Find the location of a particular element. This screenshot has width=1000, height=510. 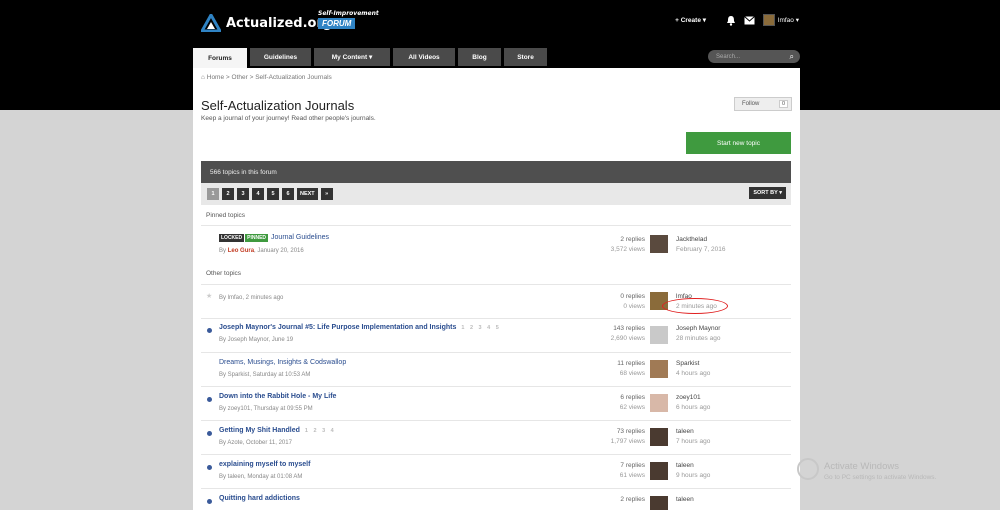

page-2: 2 is located at coordinates (228, 194).